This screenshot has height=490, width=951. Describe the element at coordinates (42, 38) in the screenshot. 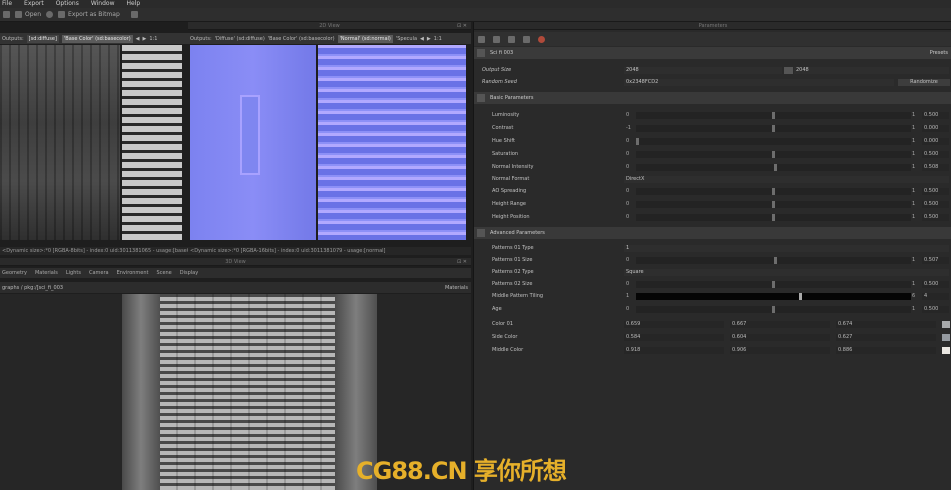

I see `output-diffuse-chip: [sd:diffuse]` at that location.